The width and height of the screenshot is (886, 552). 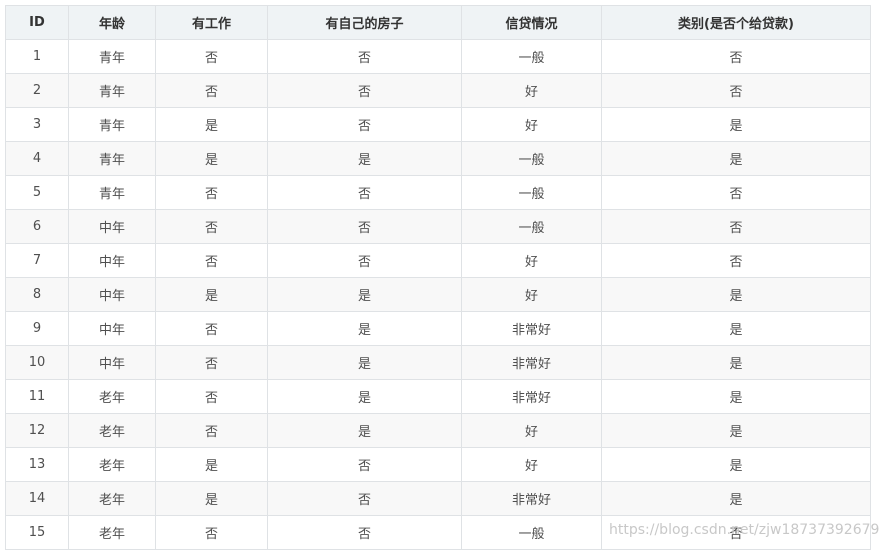 I want to click on table-header: ID 年龄 有工作 有自己的房子 信贷情况 类别(是否个给贷款), so click(x=438, y=22).